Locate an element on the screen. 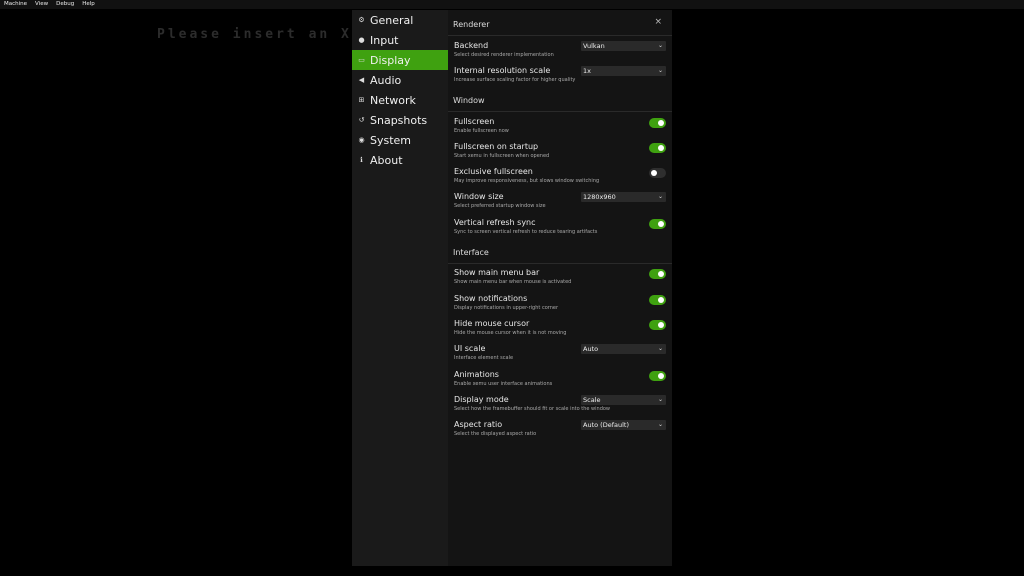 The image size is (1024, 576). aspect-ratio-select: Auto (Default) ⌄ is located at coordinates (623, 425).